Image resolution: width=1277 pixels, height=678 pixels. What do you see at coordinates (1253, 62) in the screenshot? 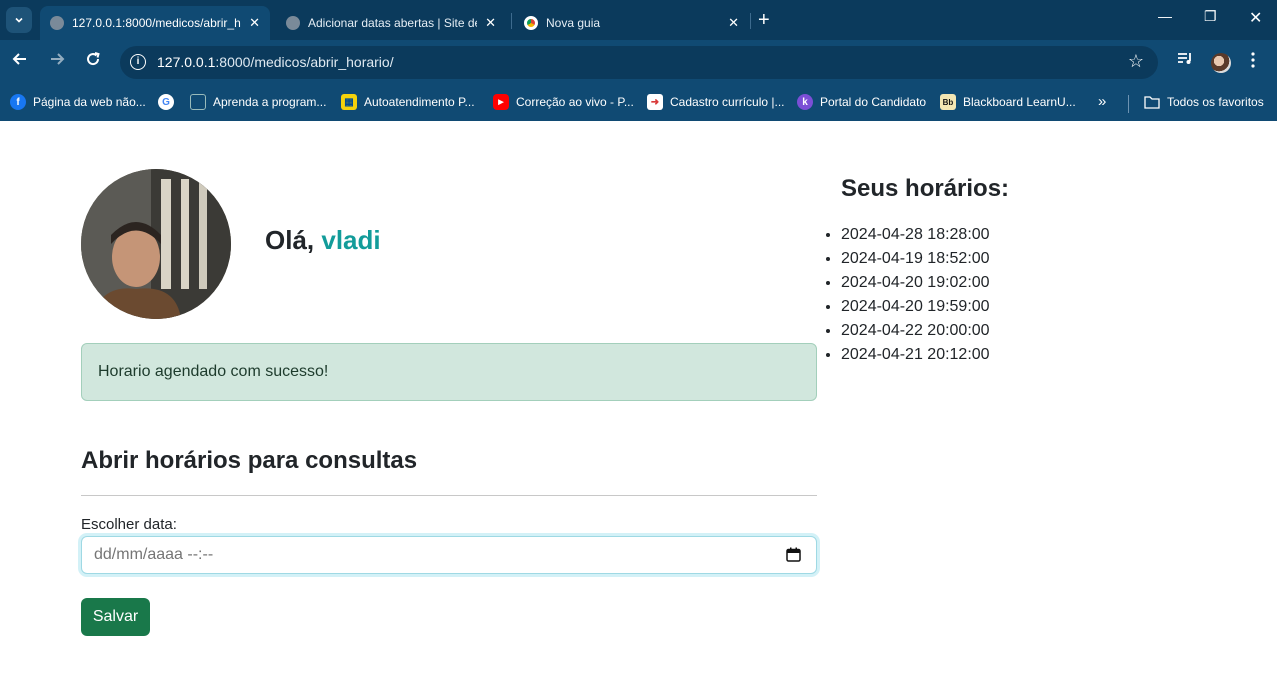
I see `menu-kebab-icon` at bounding box center [1253, 62].